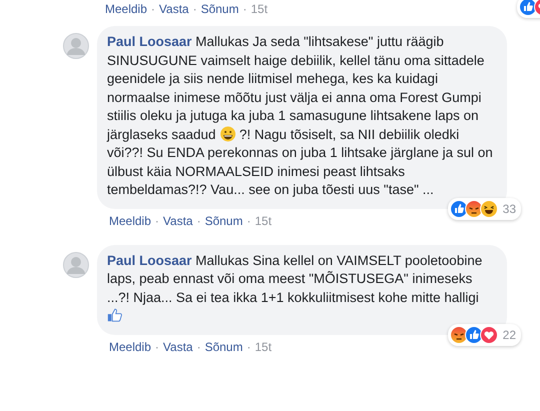 The image size is (540, 411). What do you see at coordinates (509, 209) in the screenshot?
I see `reaction-count: 33` at bounding box center [509, 209].